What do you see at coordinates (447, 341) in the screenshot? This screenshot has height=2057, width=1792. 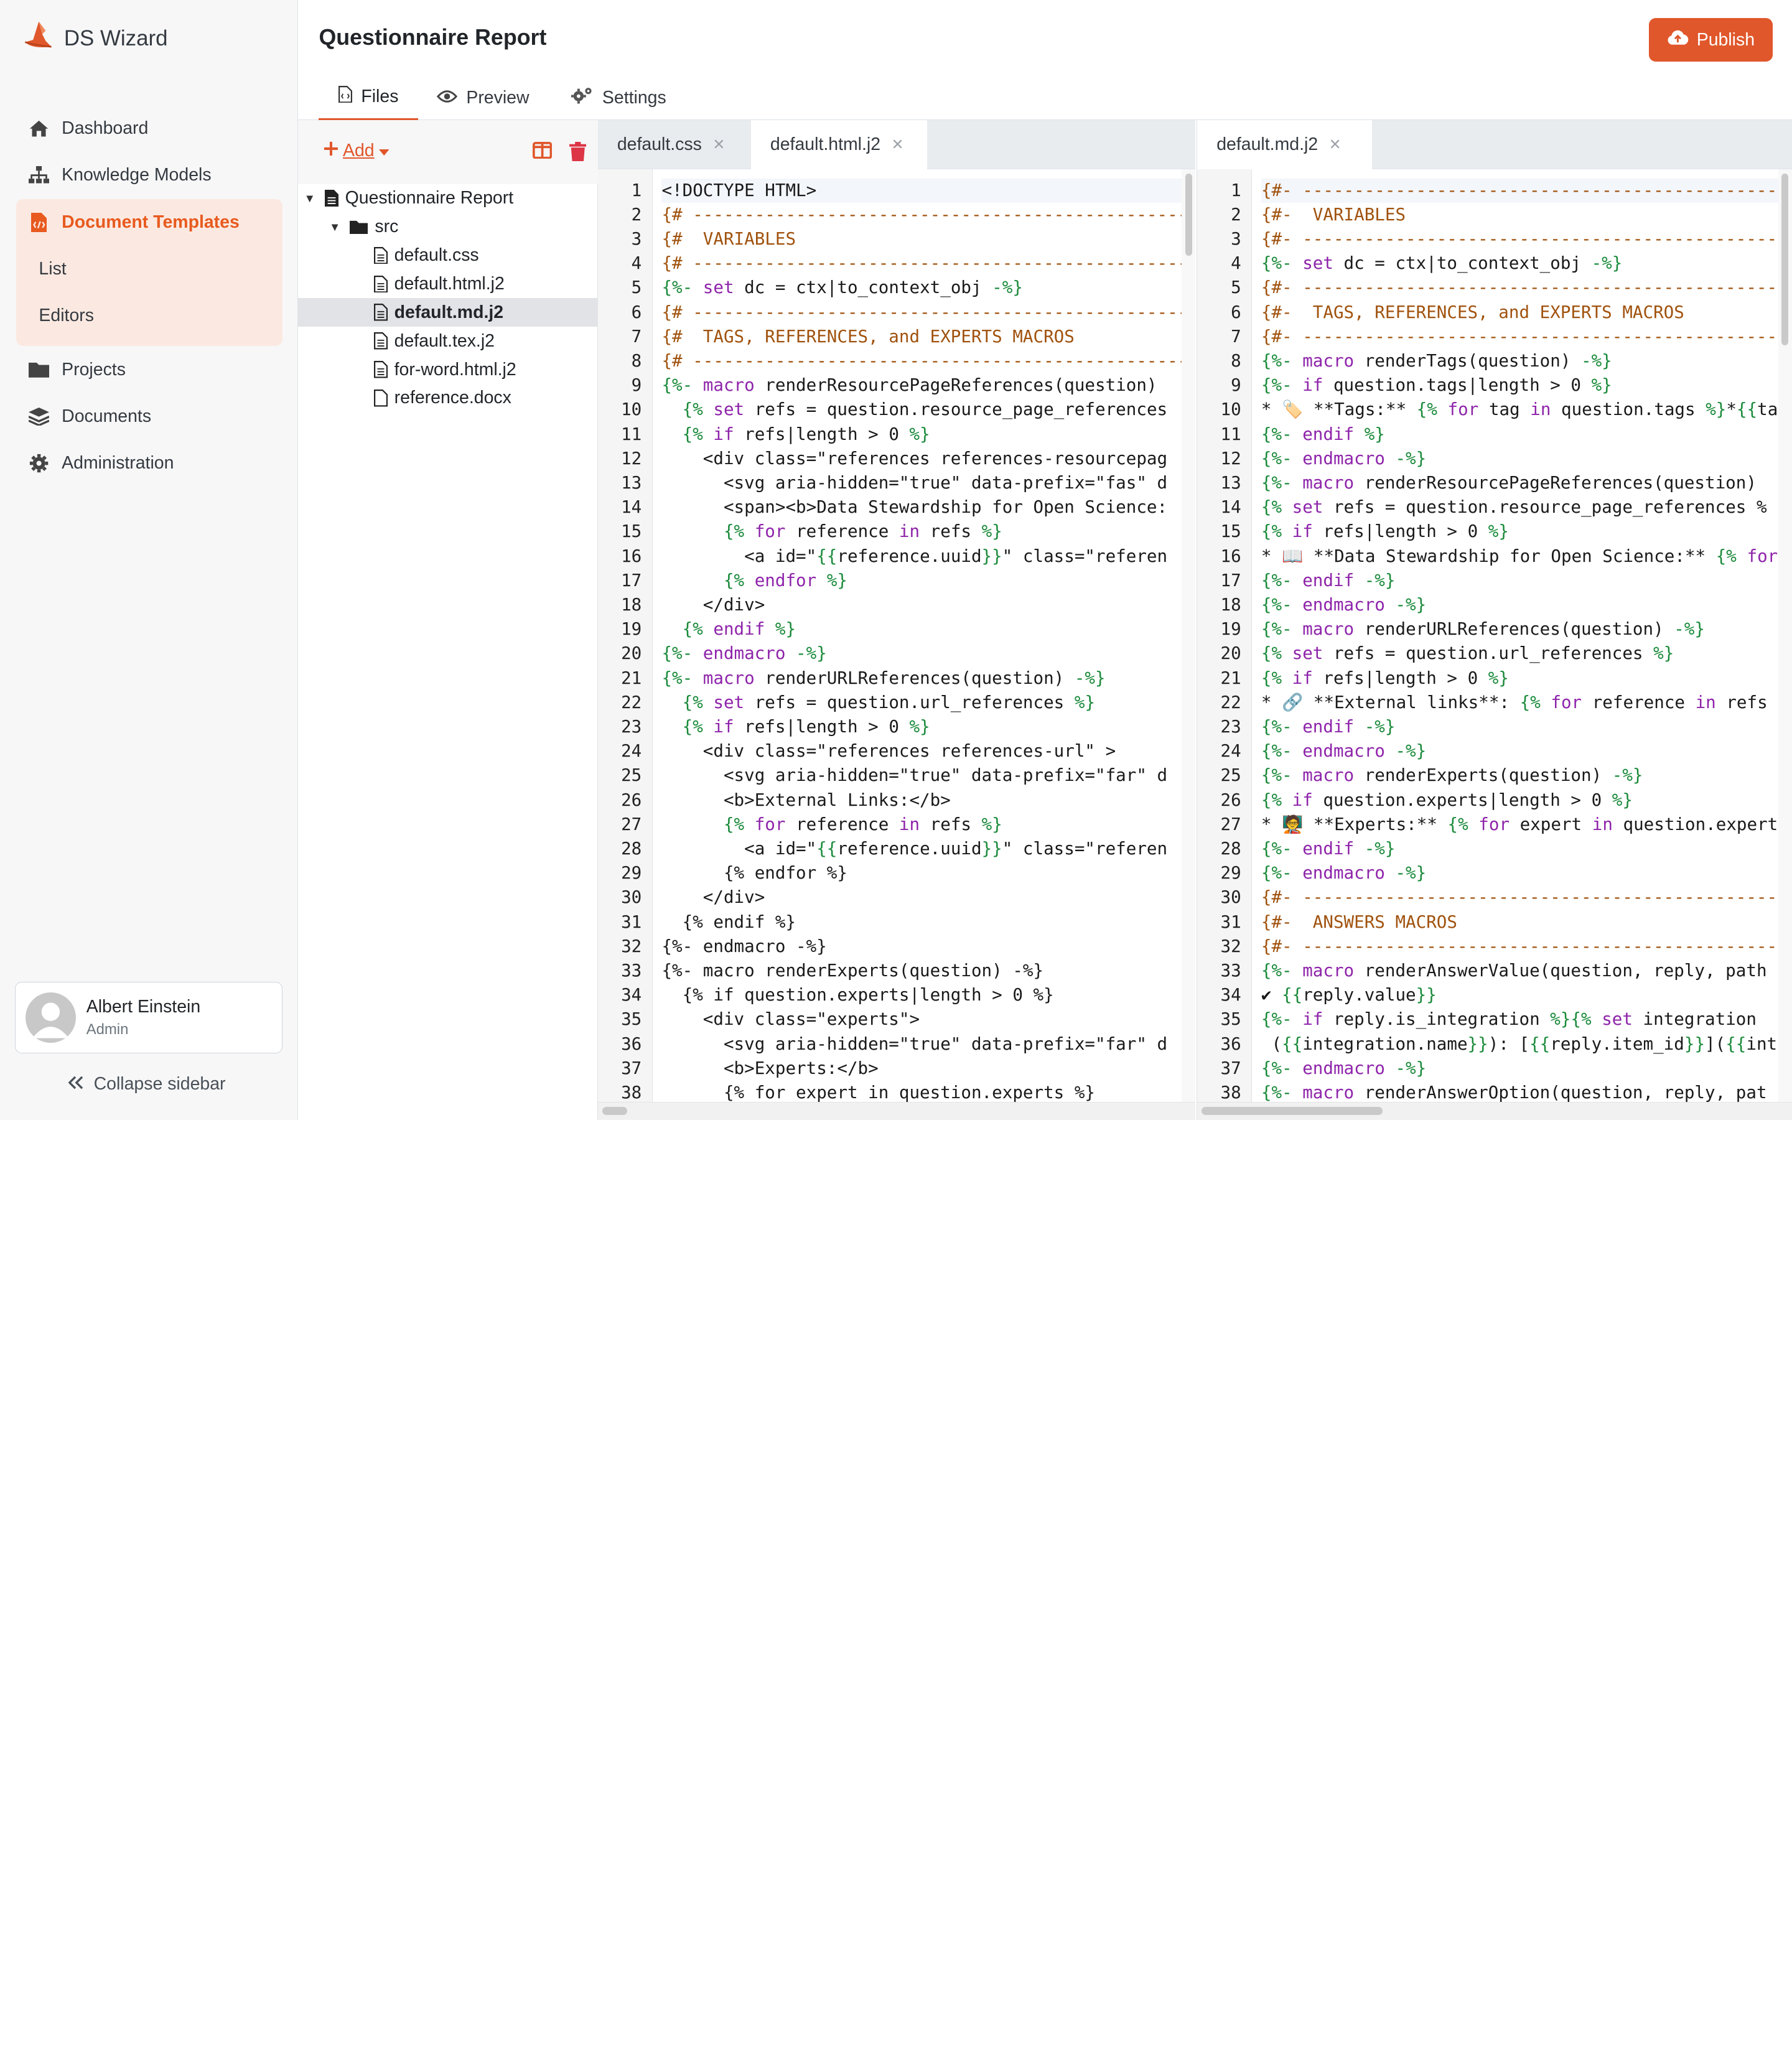 I see `tree-file: default.tex.j2` at bounding box center [447, 341].